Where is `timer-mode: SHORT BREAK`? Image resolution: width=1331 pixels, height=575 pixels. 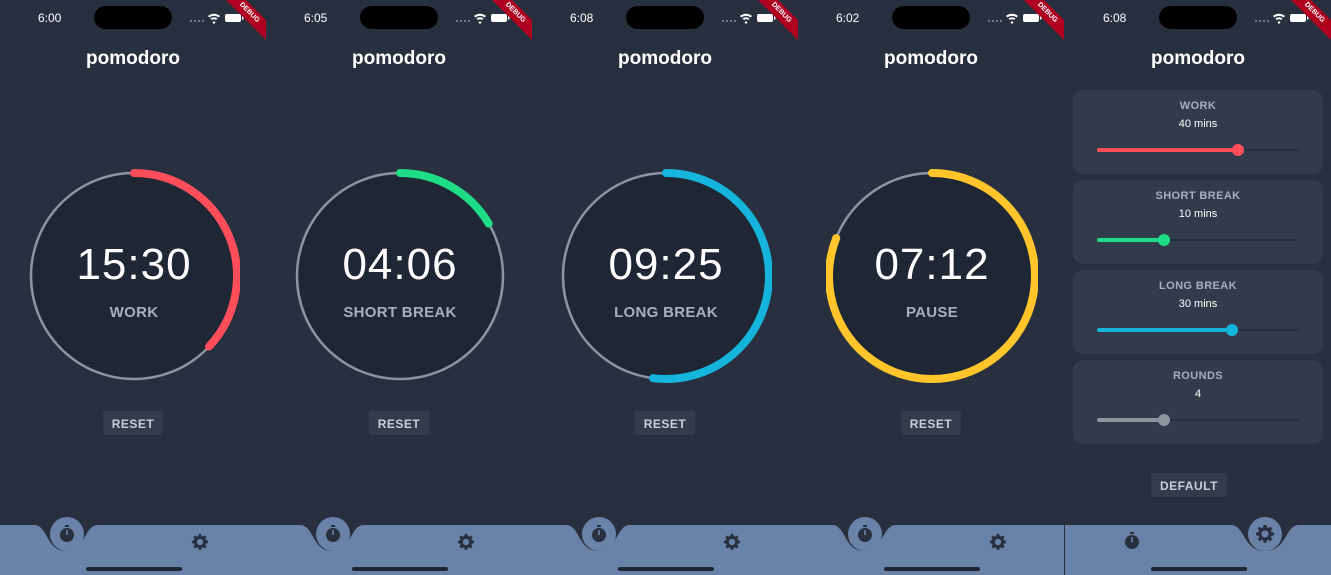
timer-mode: SHORT BREAK is located at coordinates (400, 312).